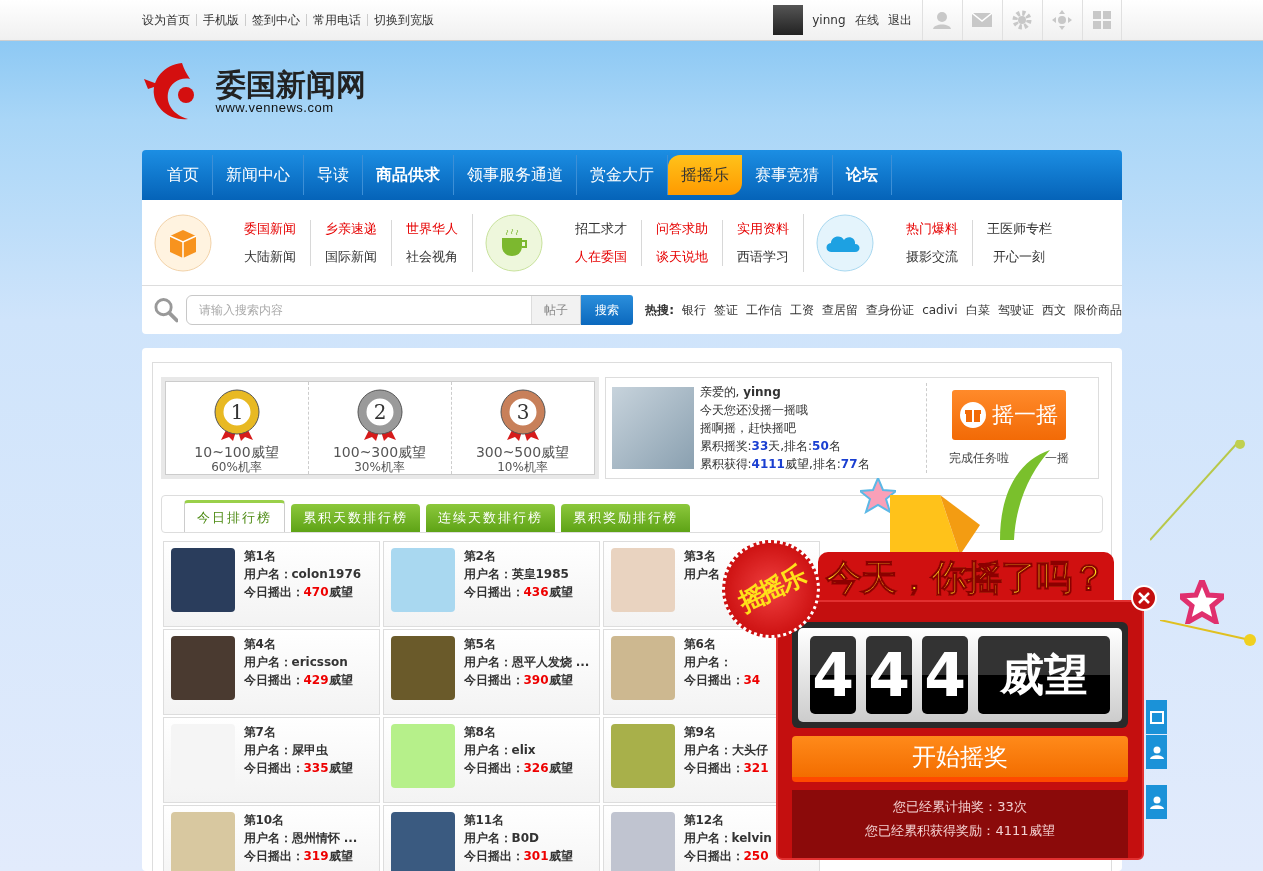 The height and width of the screenshot is (871, 1263). What do you see at coordinates (516, 574) in the screenshot?
I see `username-text: 用户名：英皇1985` at bounding box center [516, 574].